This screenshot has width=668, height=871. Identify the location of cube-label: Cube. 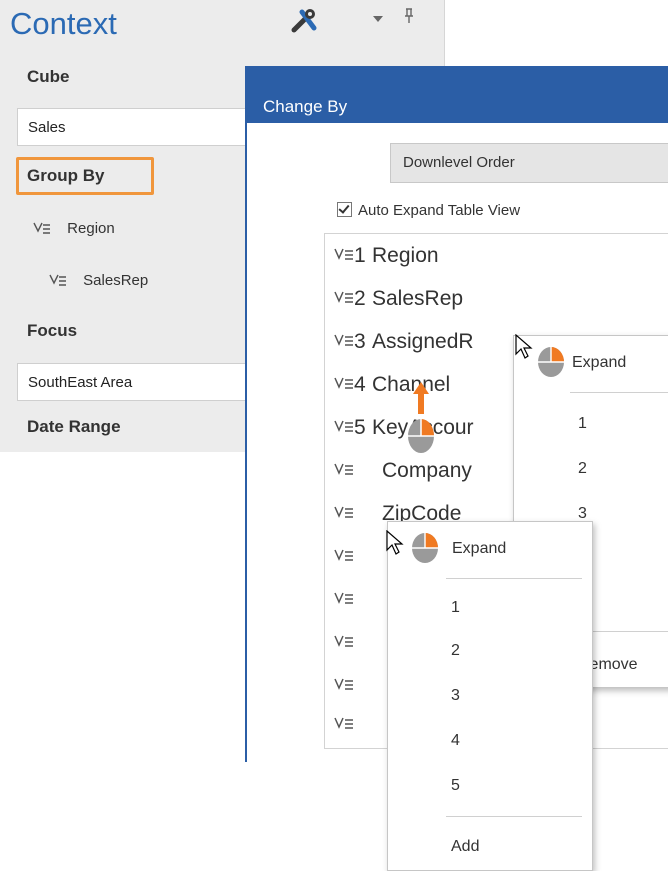
(48, 76).